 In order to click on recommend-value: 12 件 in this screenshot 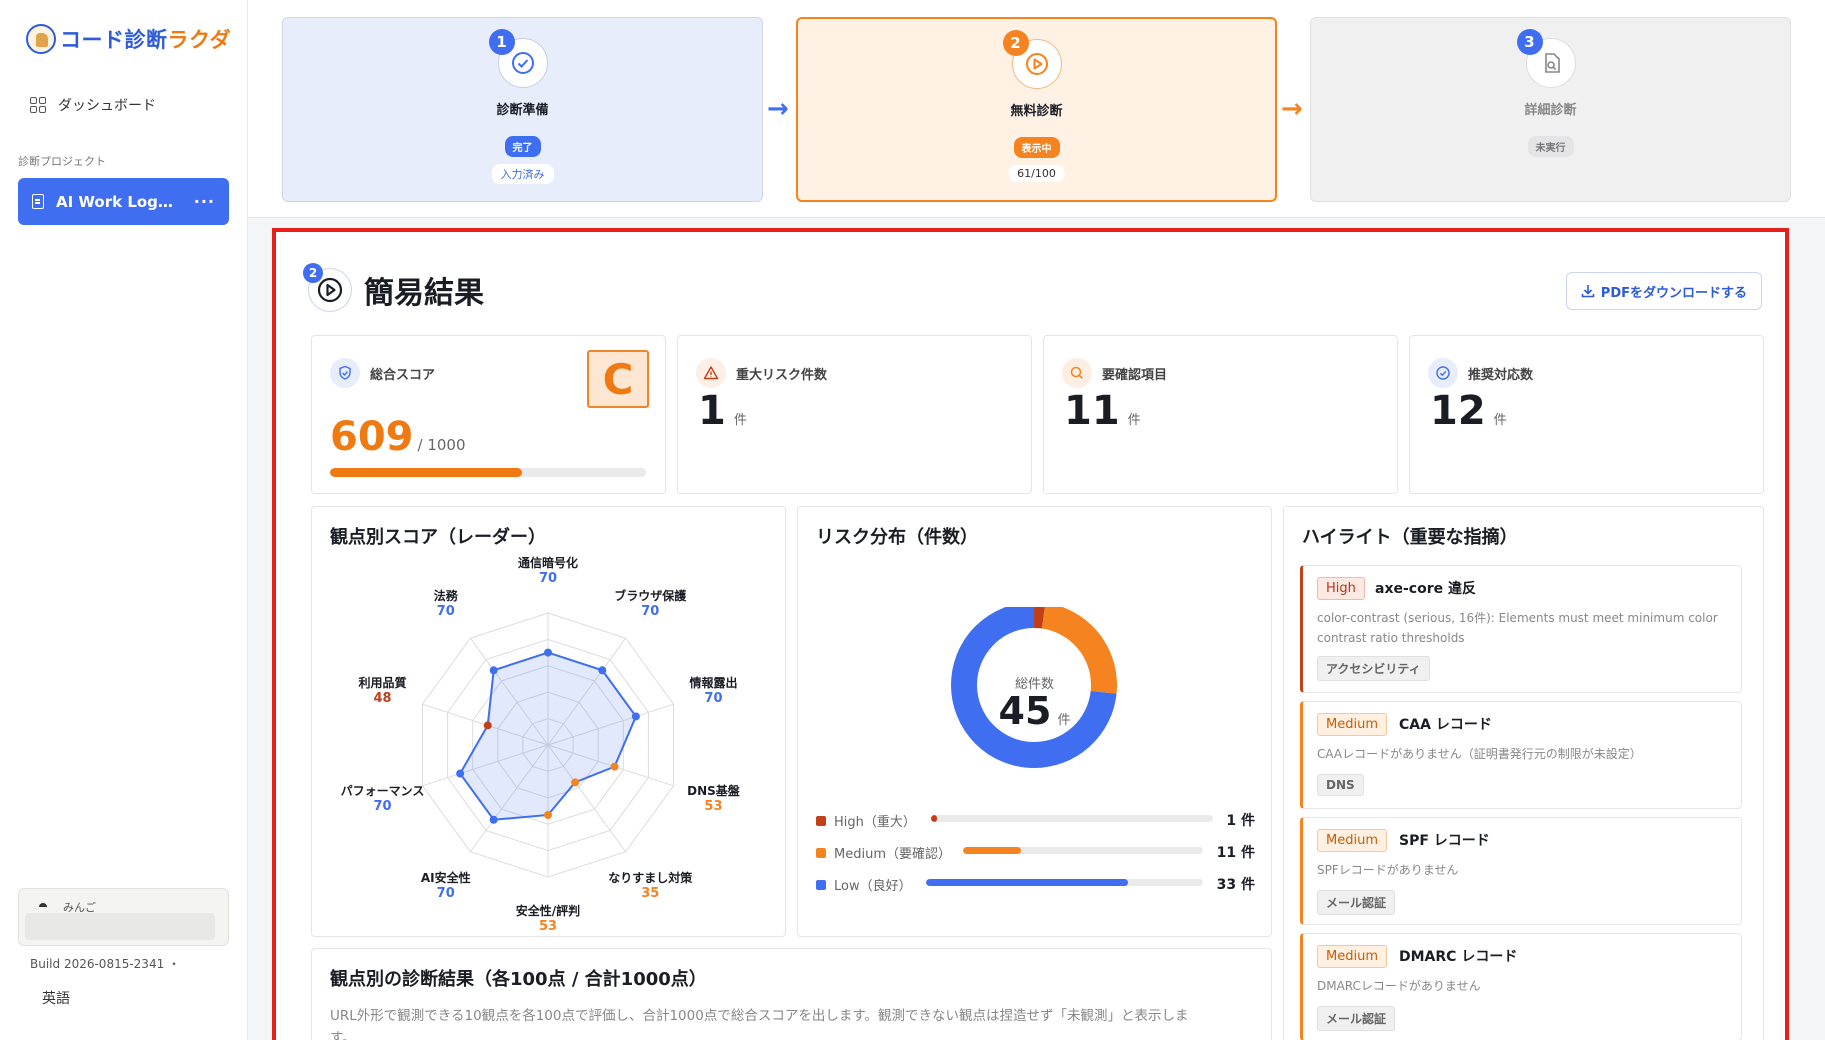, I will do `click(1468, 411)`.